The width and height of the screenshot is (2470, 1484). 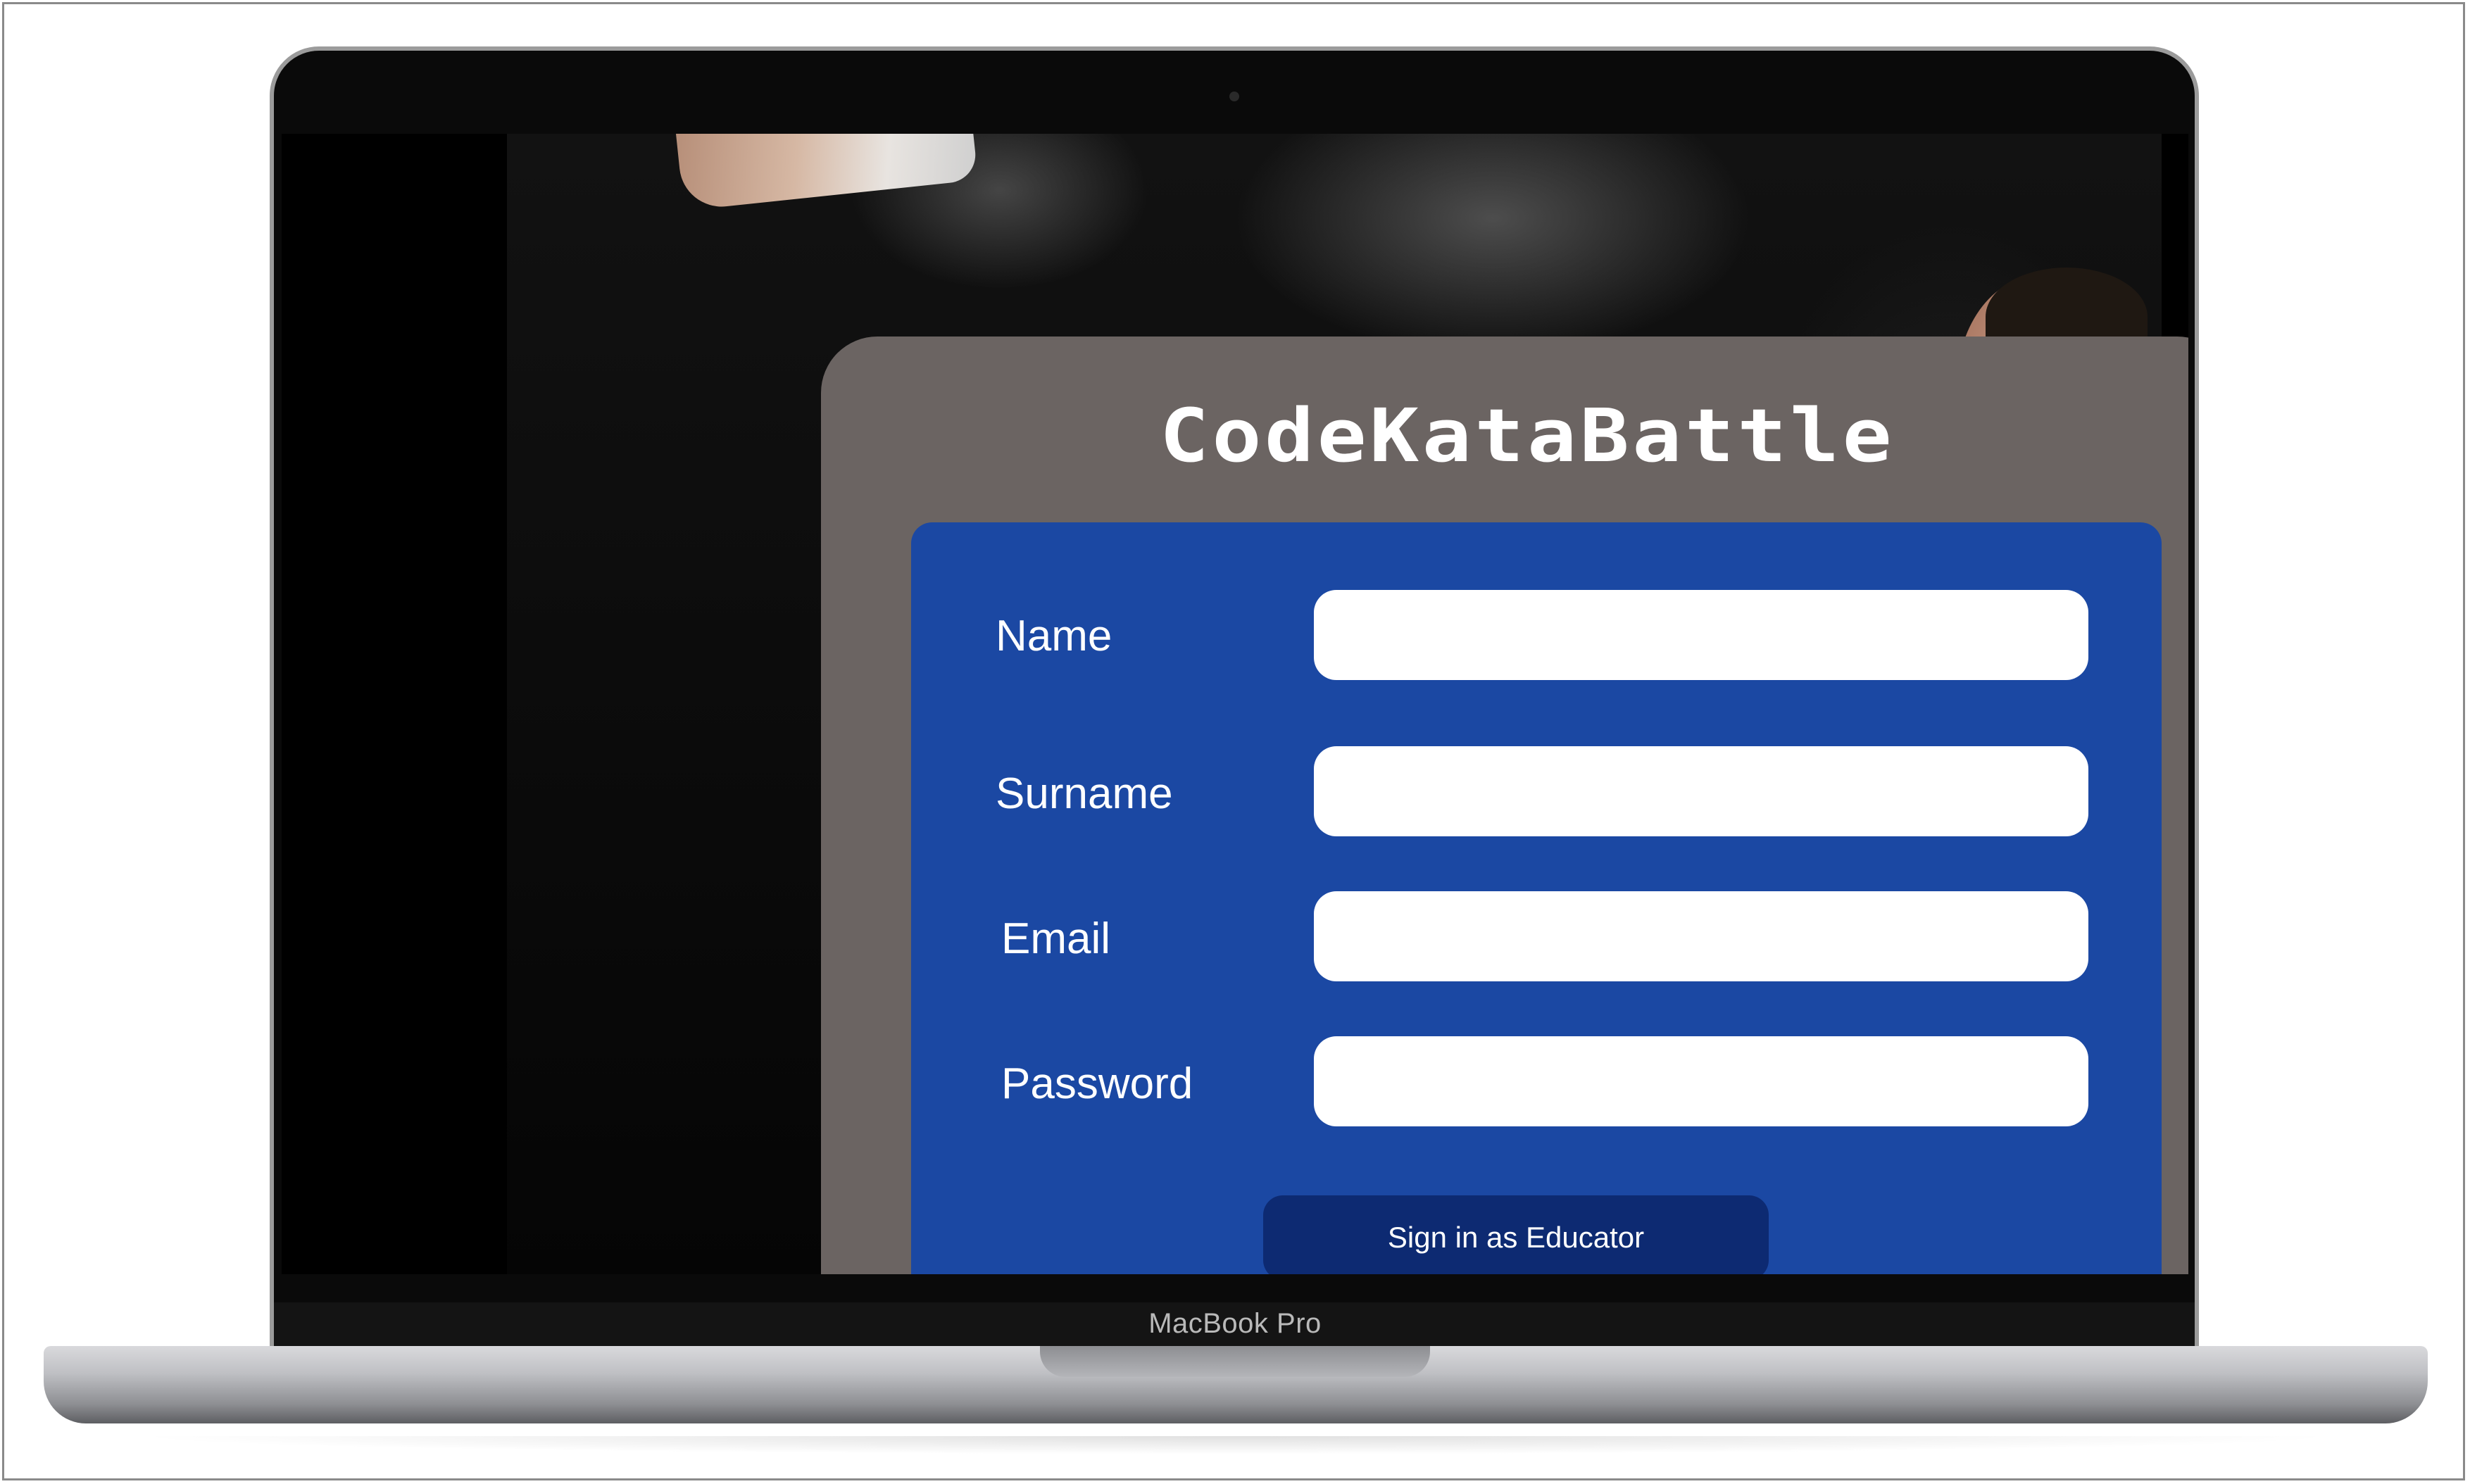 What do you see at coordinates (1056, 938) in the screenshot?
I see `email-label: Email` at bounding box center [1056, 938].